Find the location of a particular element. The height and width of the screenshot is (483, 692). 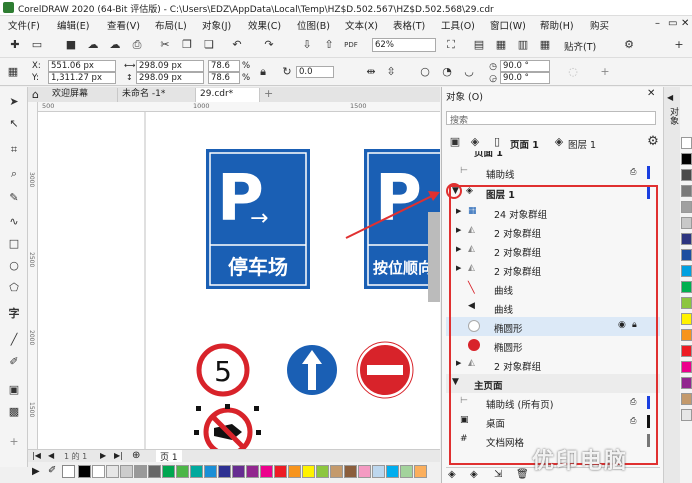

mirror-horizontal-icon: ⇹ is located at coordinates (371, 72).